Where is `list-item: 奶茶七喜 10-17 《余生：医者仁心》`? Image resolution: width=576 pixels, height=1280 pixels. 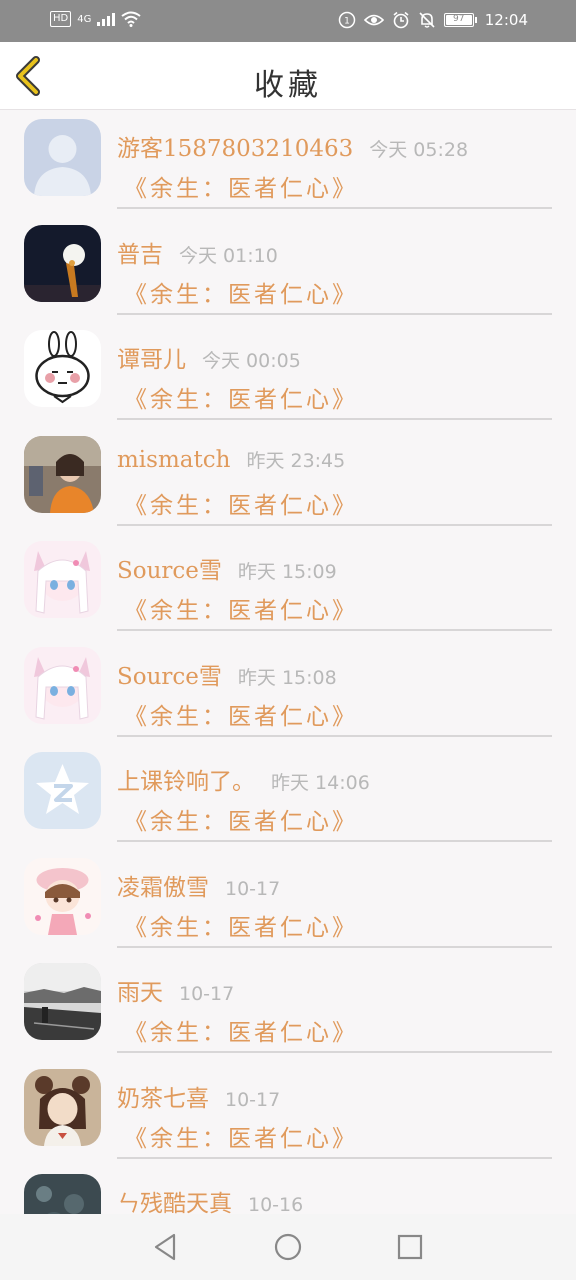 list-item: 奶茶七喜 10-17 《余生：医者仁心》 is located at coordinates (288, 1114).